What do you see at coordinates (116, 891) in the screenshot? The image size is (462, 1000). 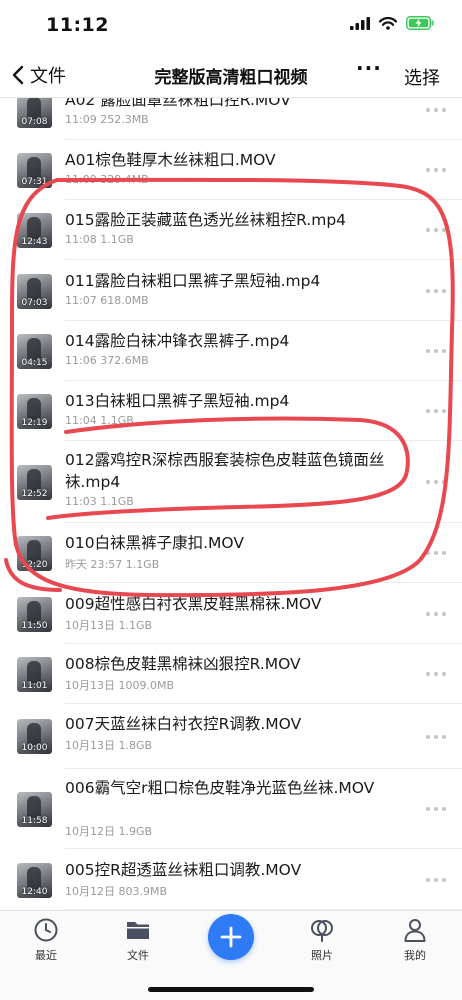 I see `file-meta: 10月12日 803.9MB` at bounding box center [116, 891].